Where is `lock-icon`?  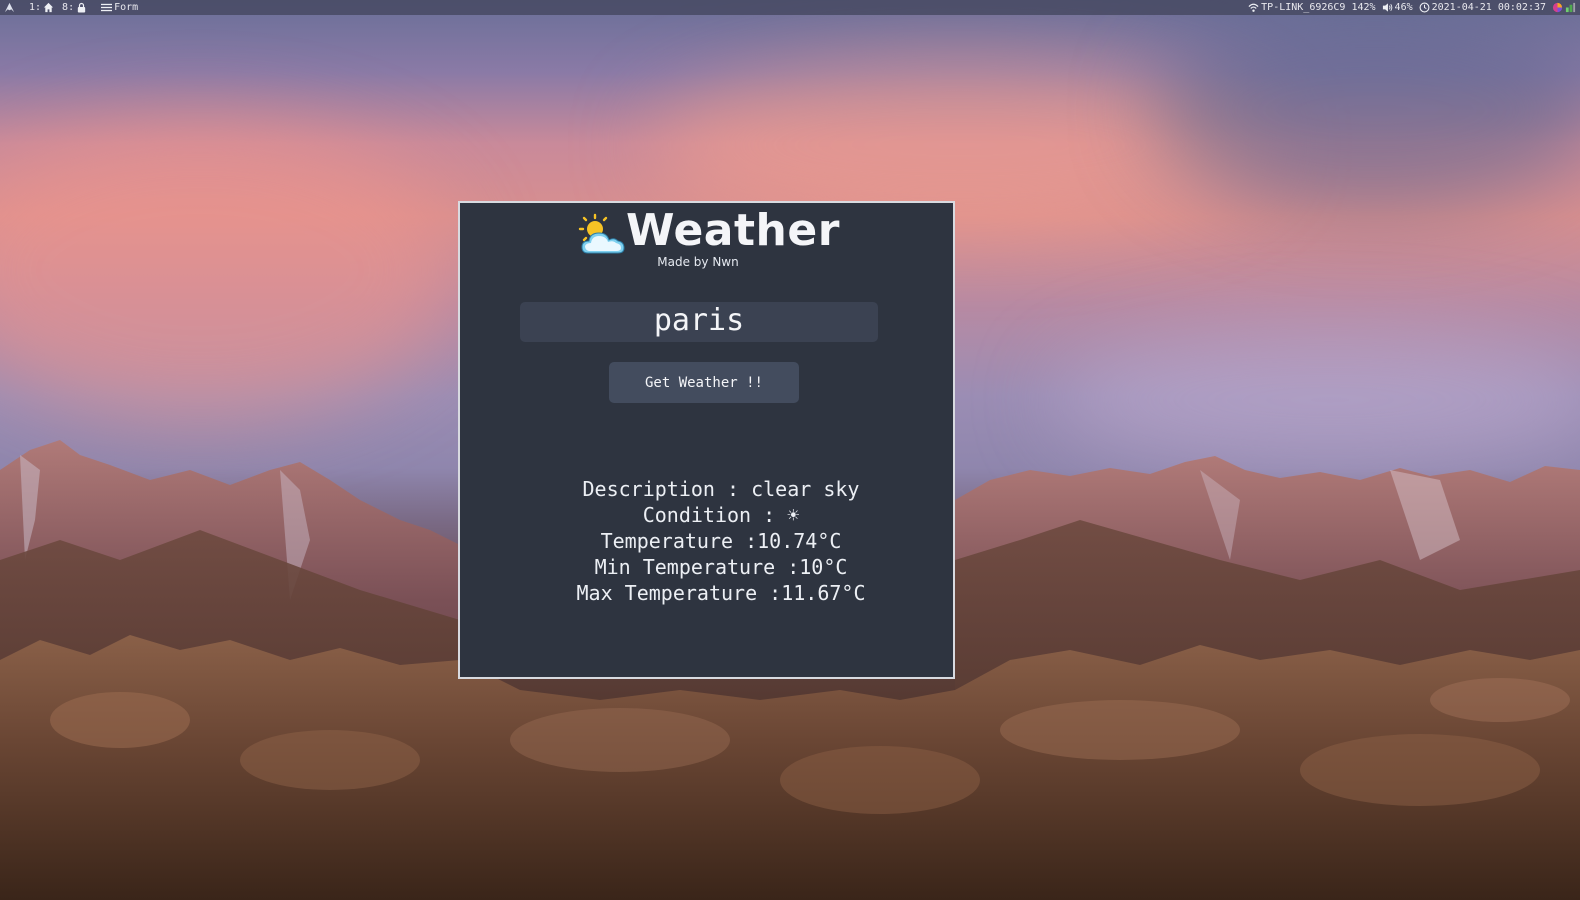 lock-icon is located at coordinates (81, 7).